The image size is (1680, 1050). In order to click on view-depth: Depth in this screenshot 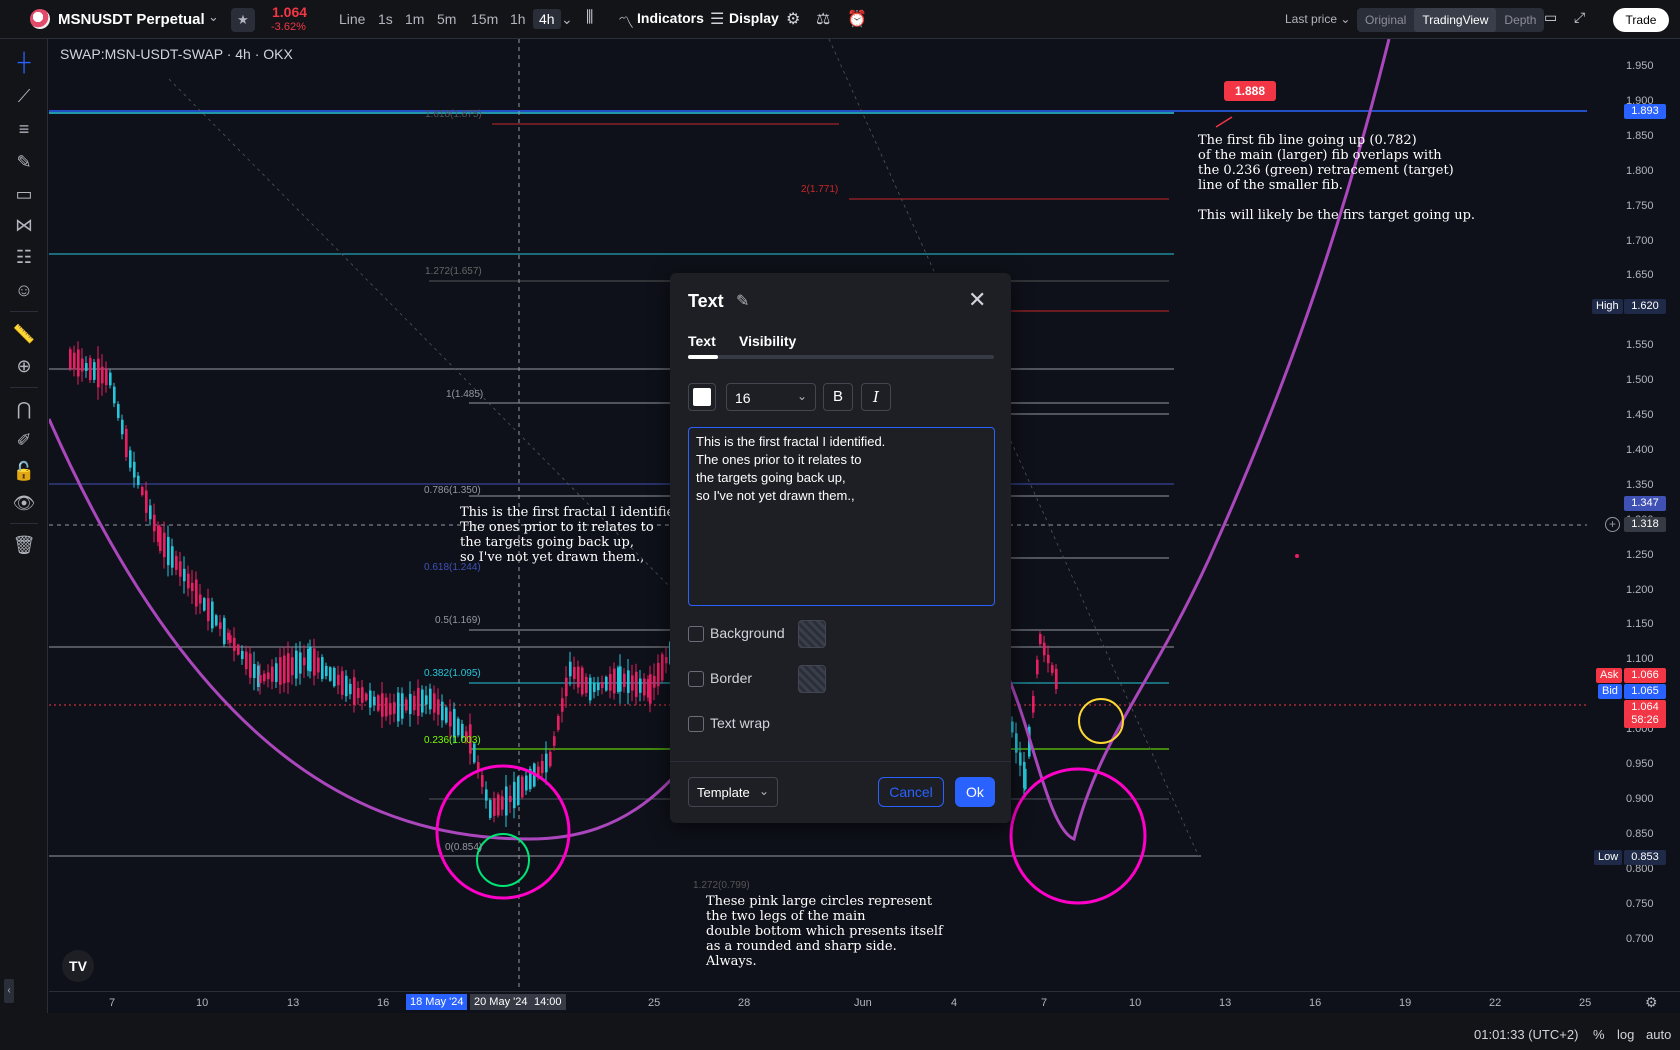, I will do `click(1520, 20)`.